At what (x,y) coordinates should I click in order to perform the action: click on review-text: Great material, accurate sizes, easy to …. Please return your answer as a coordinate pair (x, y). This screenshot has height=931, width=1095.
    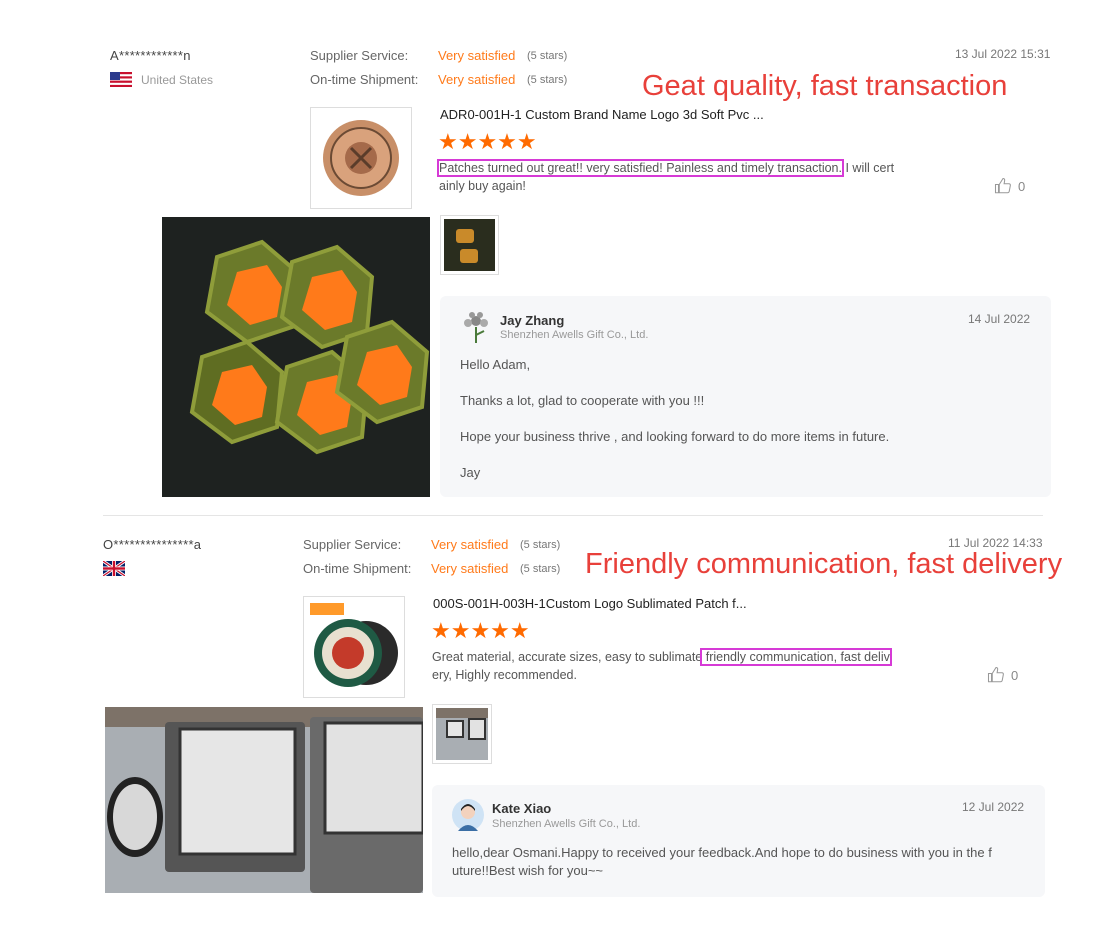
    Looking at the image, I should click on (662, 665).